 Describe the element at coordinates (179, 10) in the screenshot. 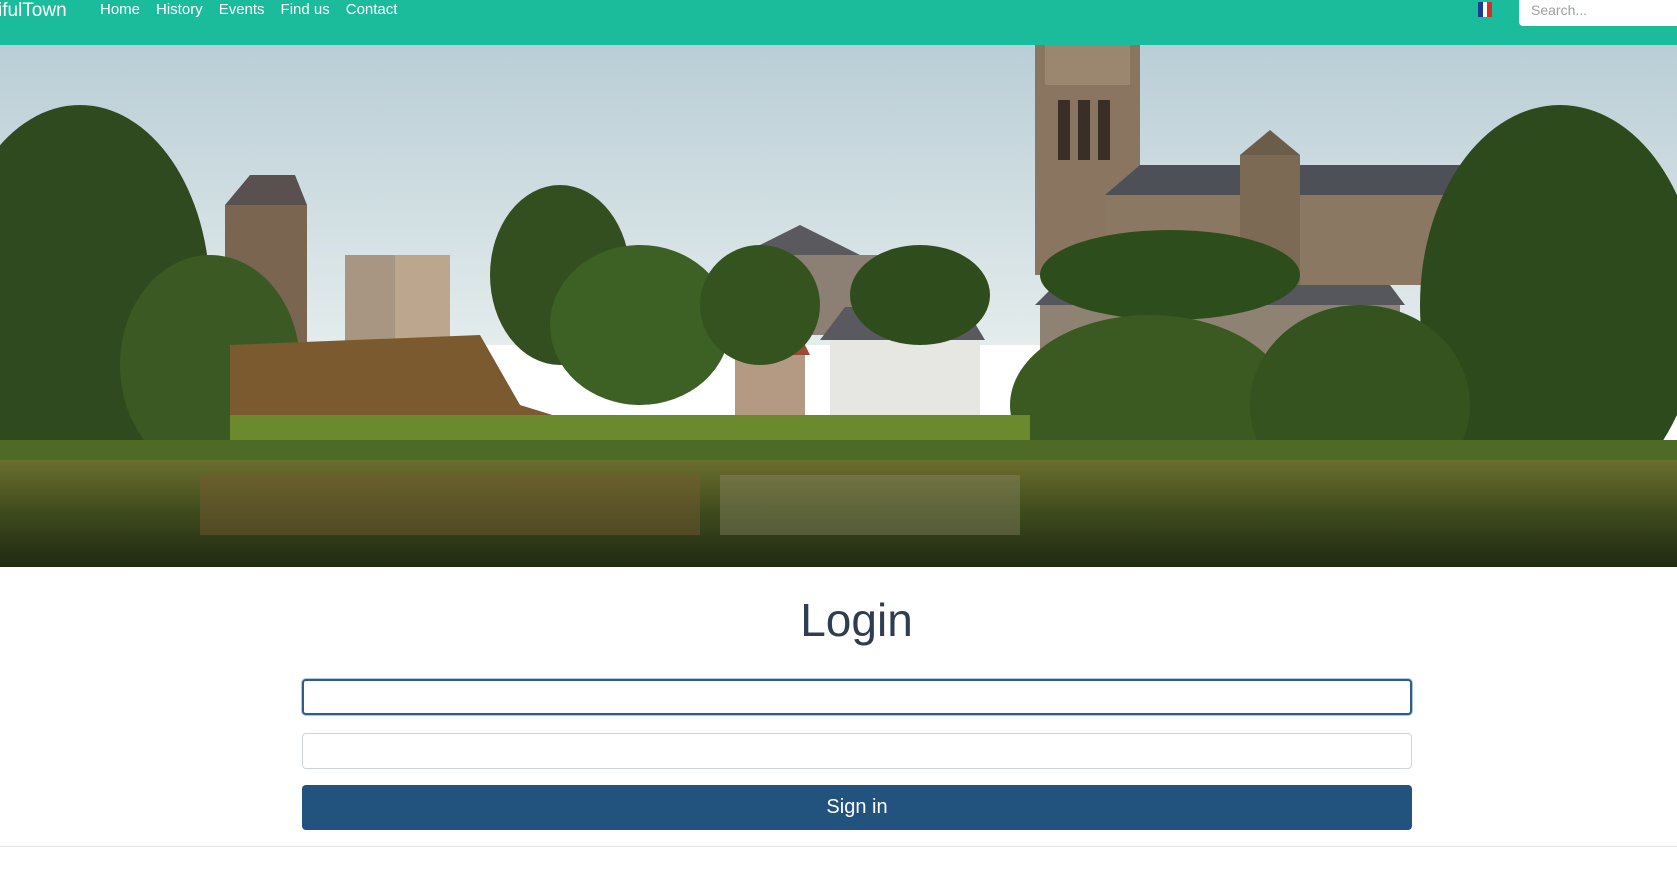

I see `nav-link-history: History` at that location.